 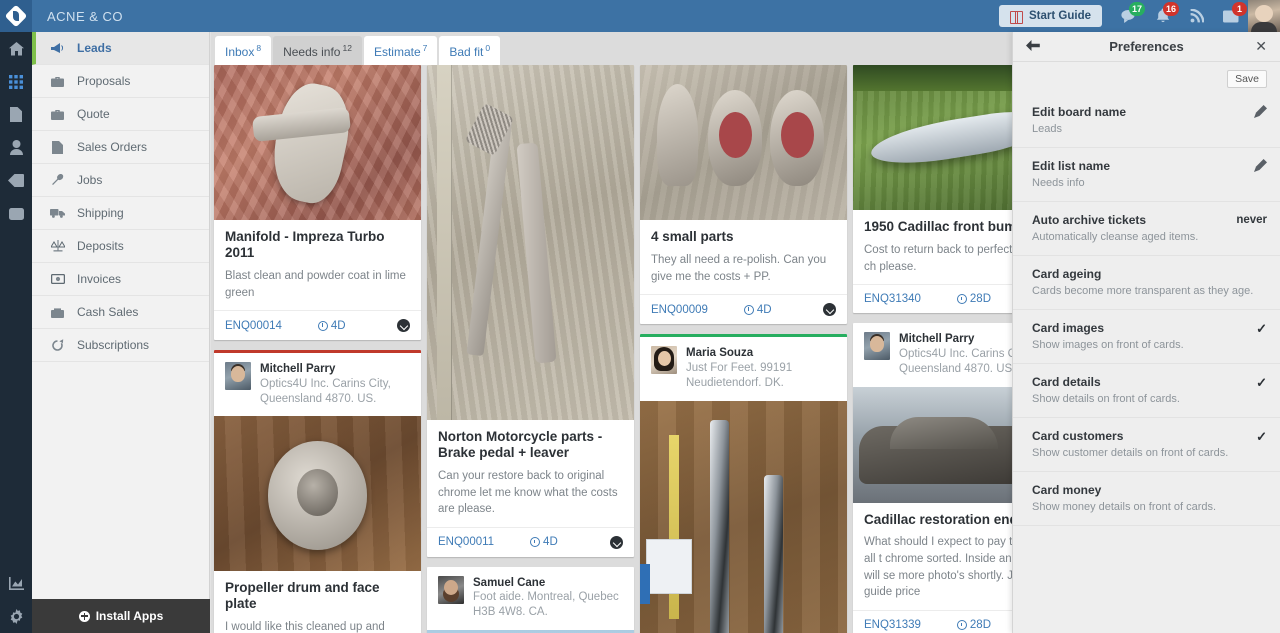 I want to click on top-bar-actions: Start Guide 17 16 1, so click(x=1139, y=16).